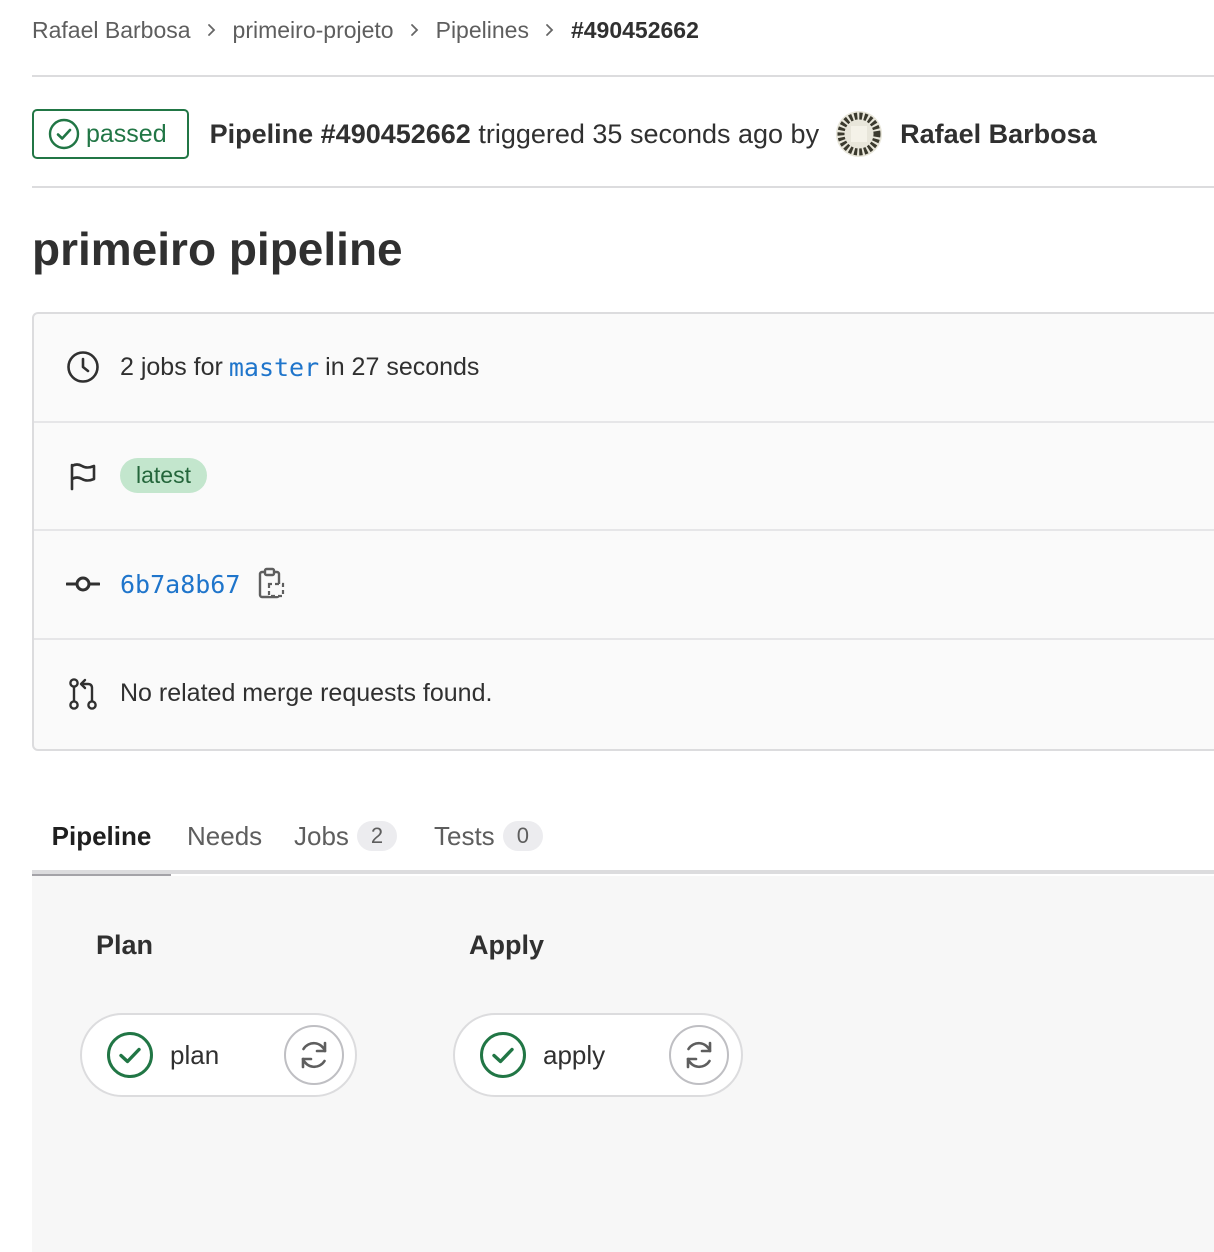  I want to click on check-circle-icon, so click(64, 134).